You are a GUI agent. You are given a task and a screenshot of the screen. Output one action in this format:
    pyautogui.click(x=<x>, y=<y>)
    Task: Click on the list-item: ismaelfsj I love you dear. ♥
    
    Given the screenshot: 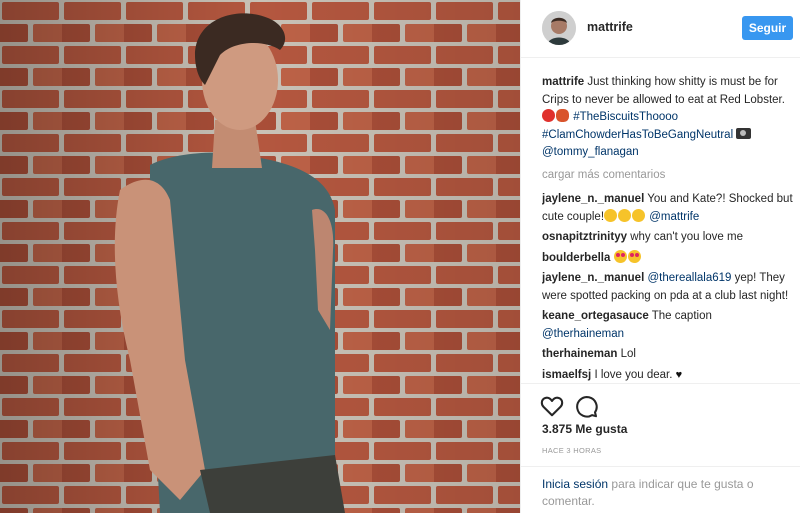 What is the action you would take?
    pyautogui.click(x=669, y=375)
    